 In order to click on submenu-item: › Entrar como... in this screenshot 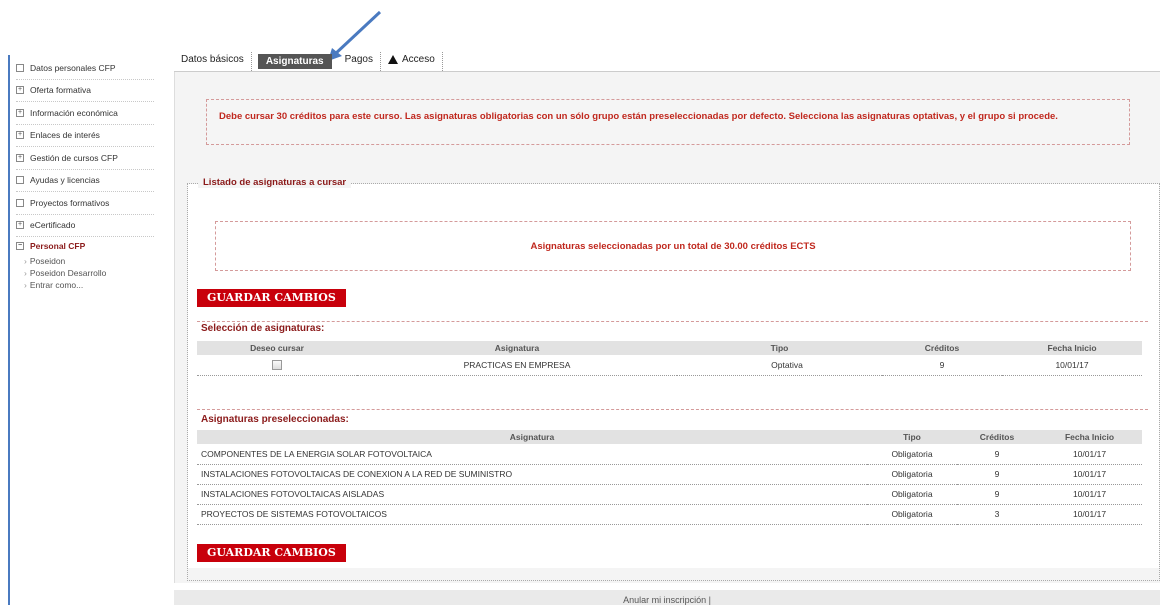, I will do `click(89, 285)`.